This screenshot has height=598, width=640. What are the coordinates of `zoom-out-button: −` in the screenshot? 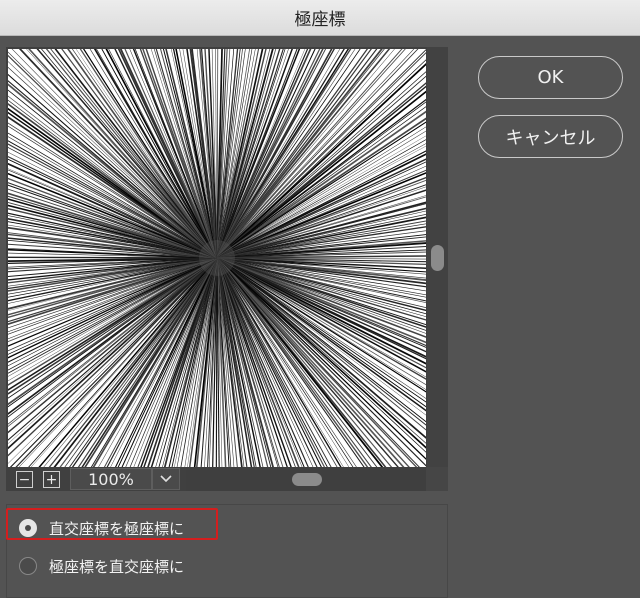 It's located at (24, 479).